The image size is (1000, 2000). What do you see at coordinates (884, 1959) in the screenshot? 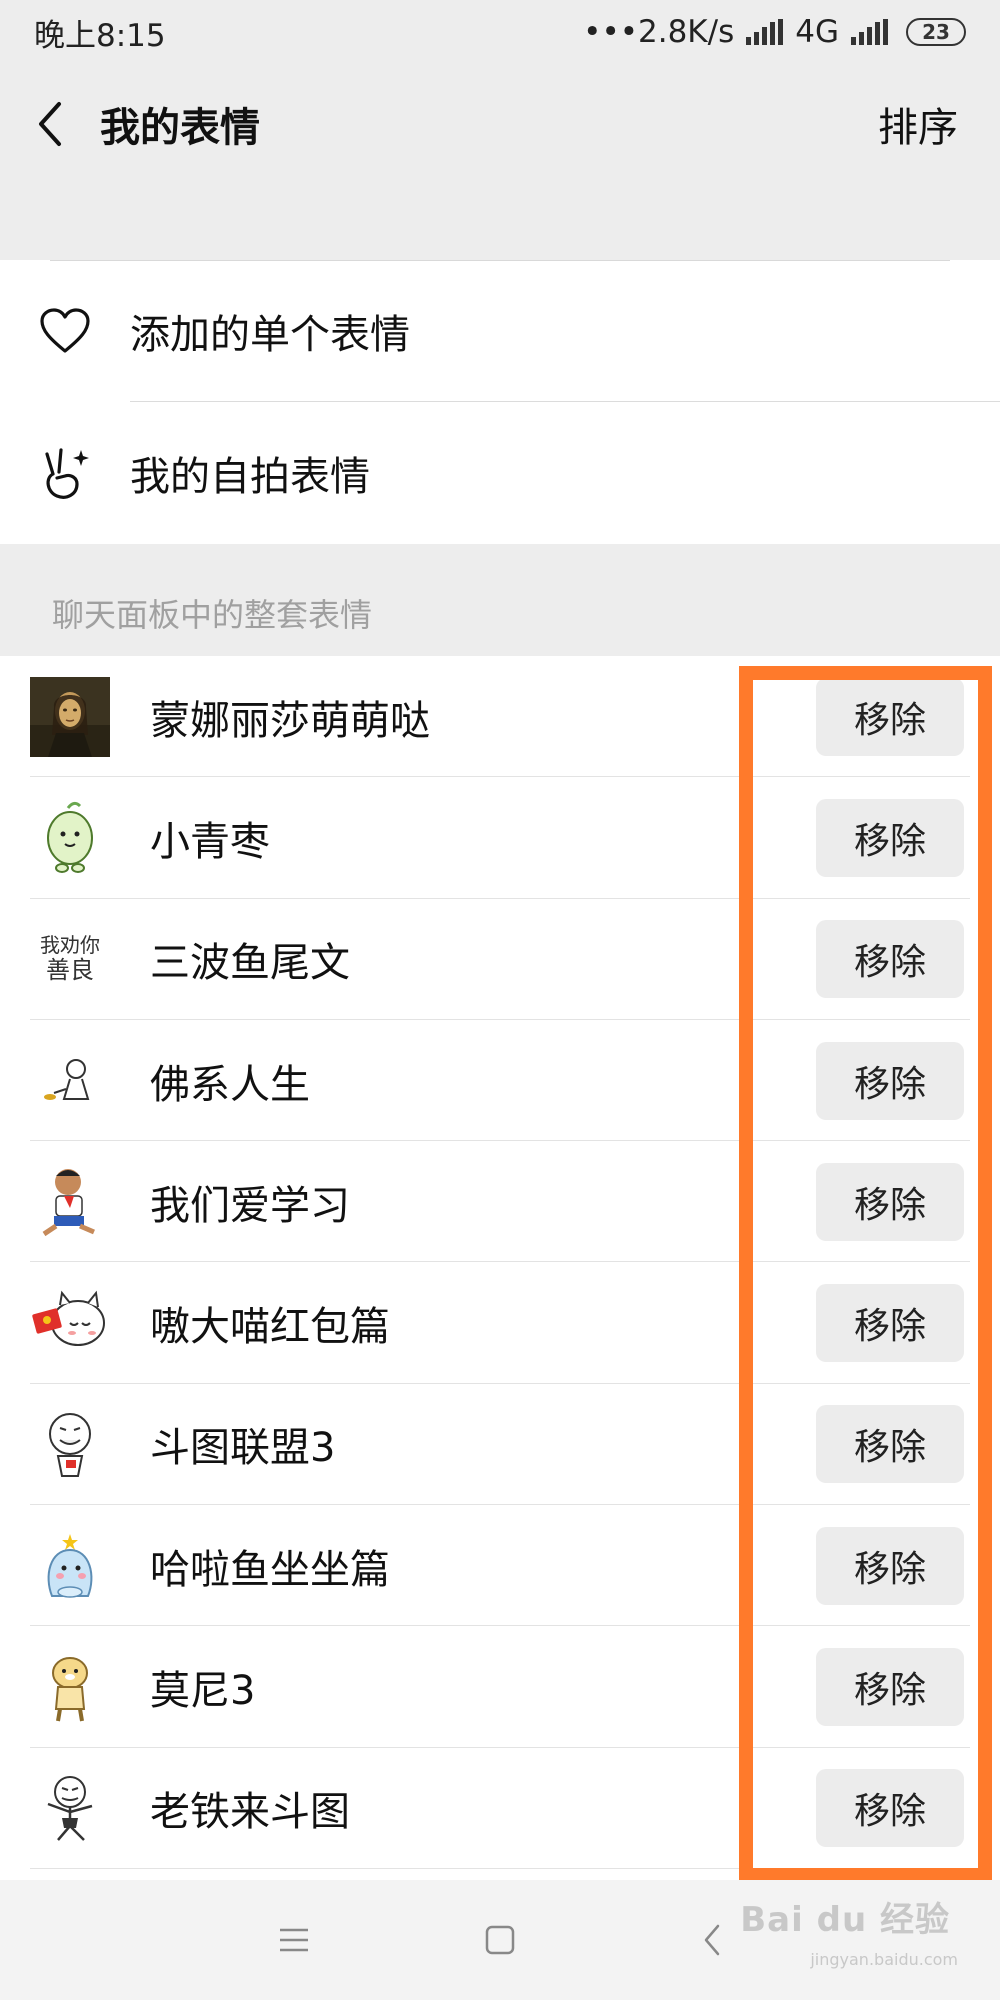
I see `baidu-watermark-url: jingyan.baidu.com` at bounding box center [884, 1959].